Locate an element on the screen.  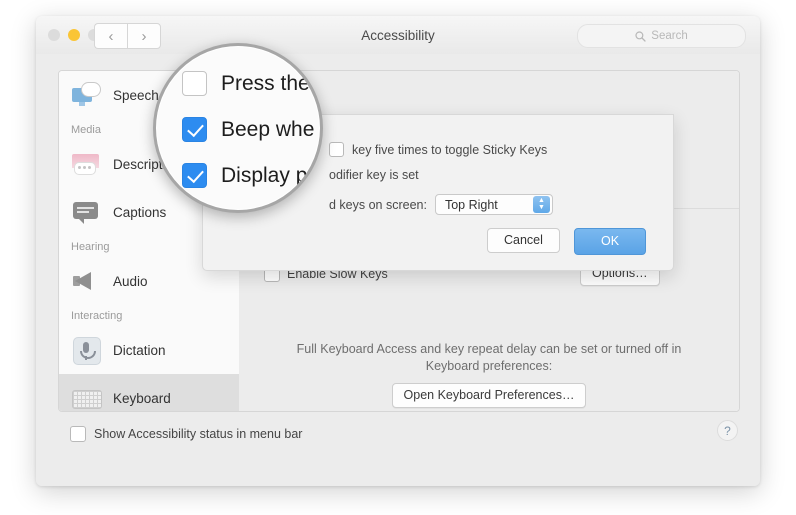
beep-modifier-label: odifier key is set is located at coordinates (374, 175).